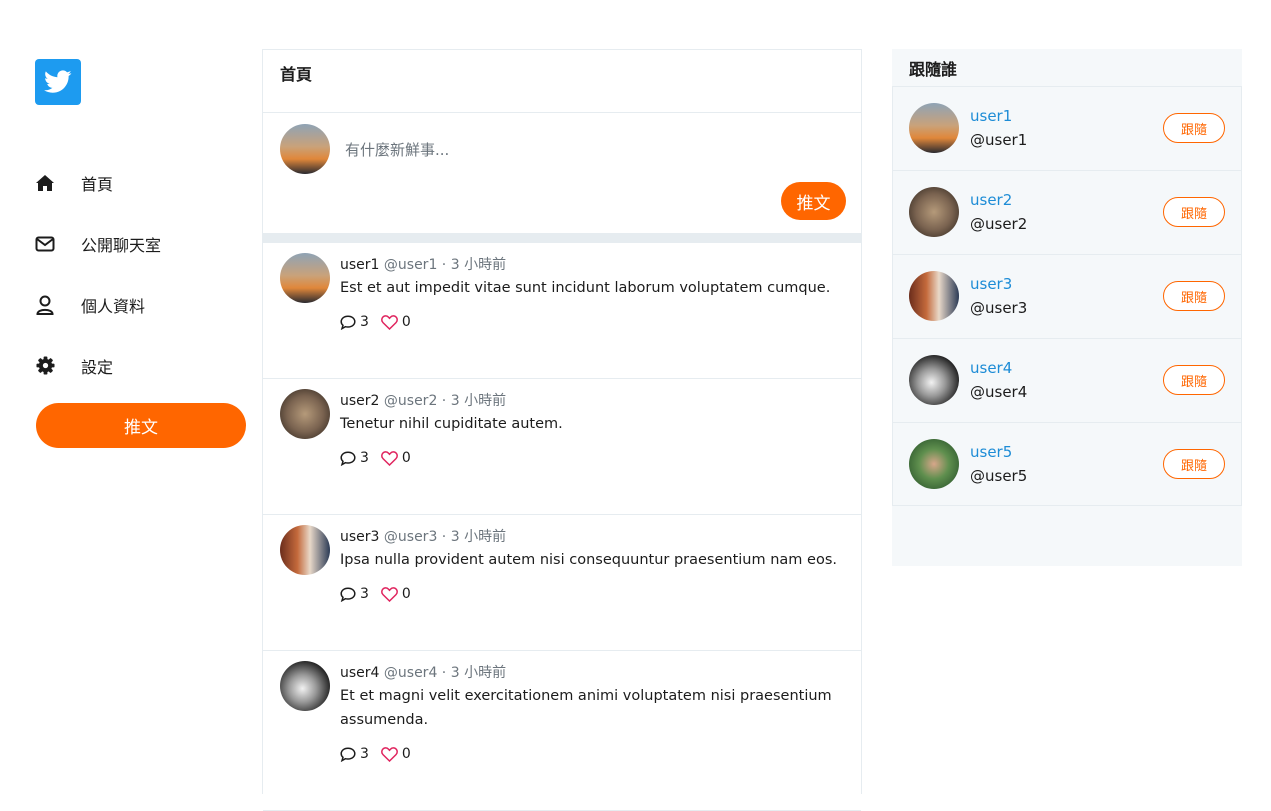 This screenshot has height=811, width=1271. I want to click on follow-panel-title: 跟隨誰, so click(933, 69).